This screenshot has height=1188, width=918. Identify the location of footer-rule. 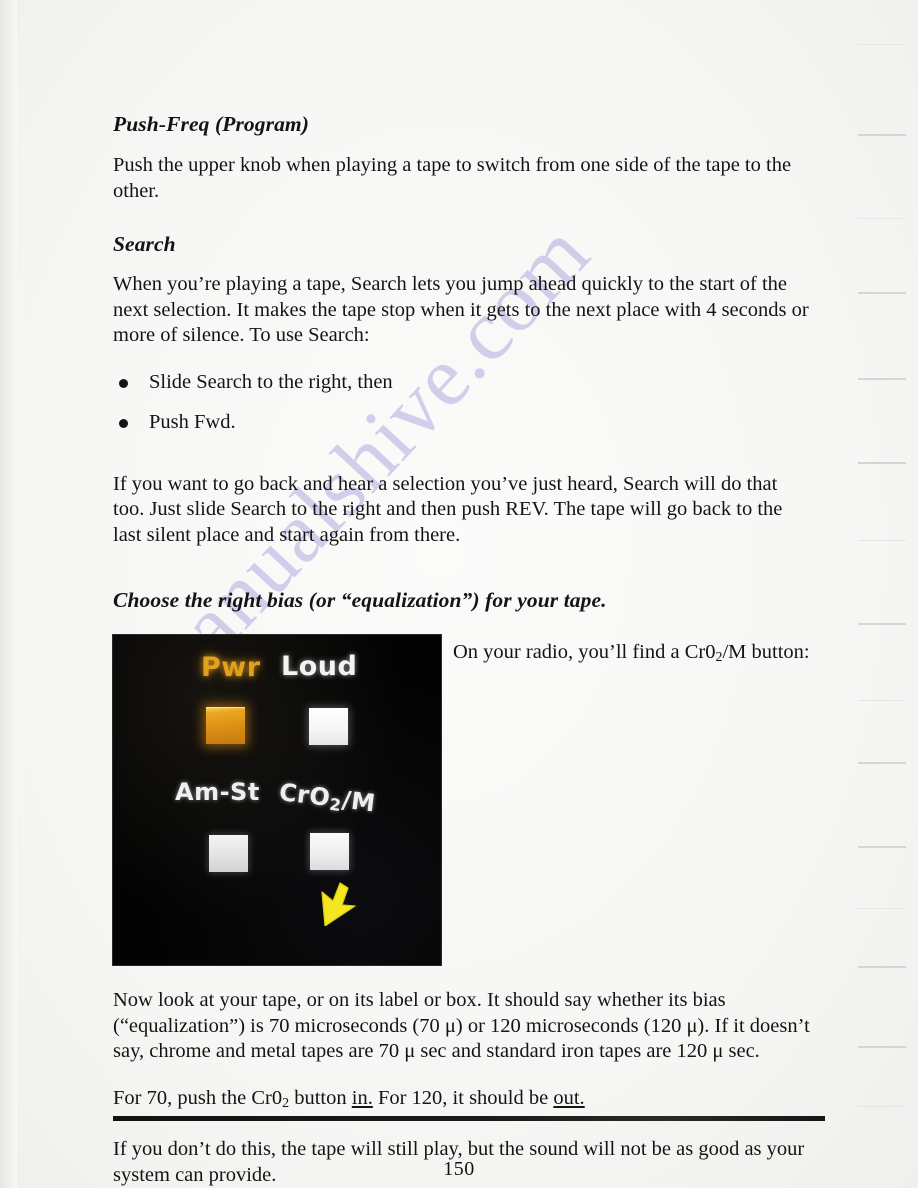
(469, 1118).